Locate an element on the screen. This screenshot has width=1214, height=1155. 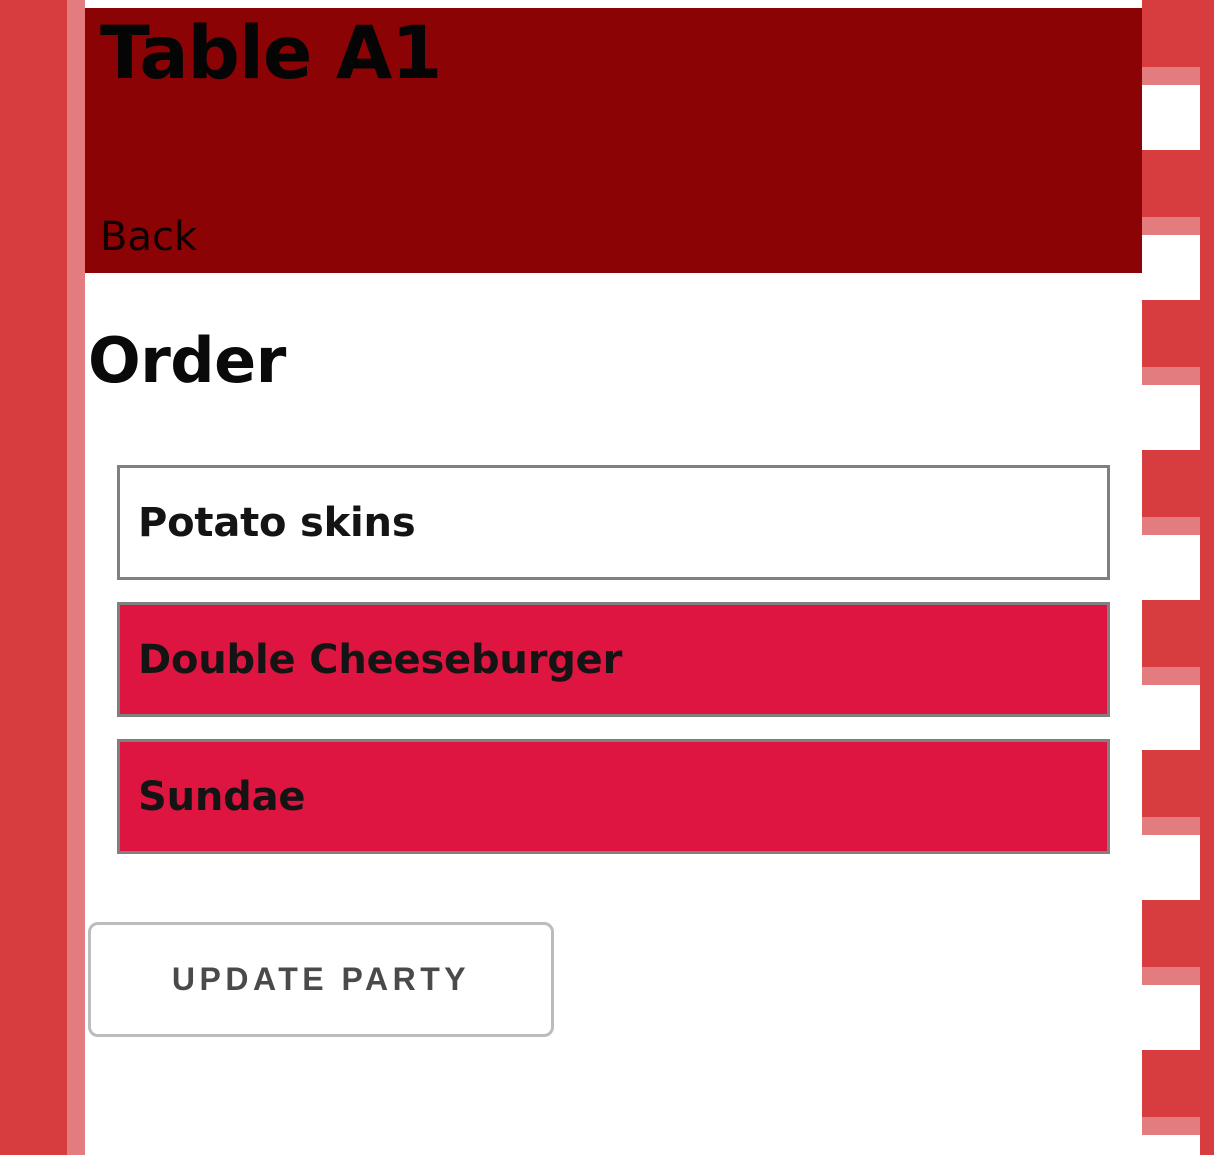
order-item: Potato skins is located at coordinates (613, 522).